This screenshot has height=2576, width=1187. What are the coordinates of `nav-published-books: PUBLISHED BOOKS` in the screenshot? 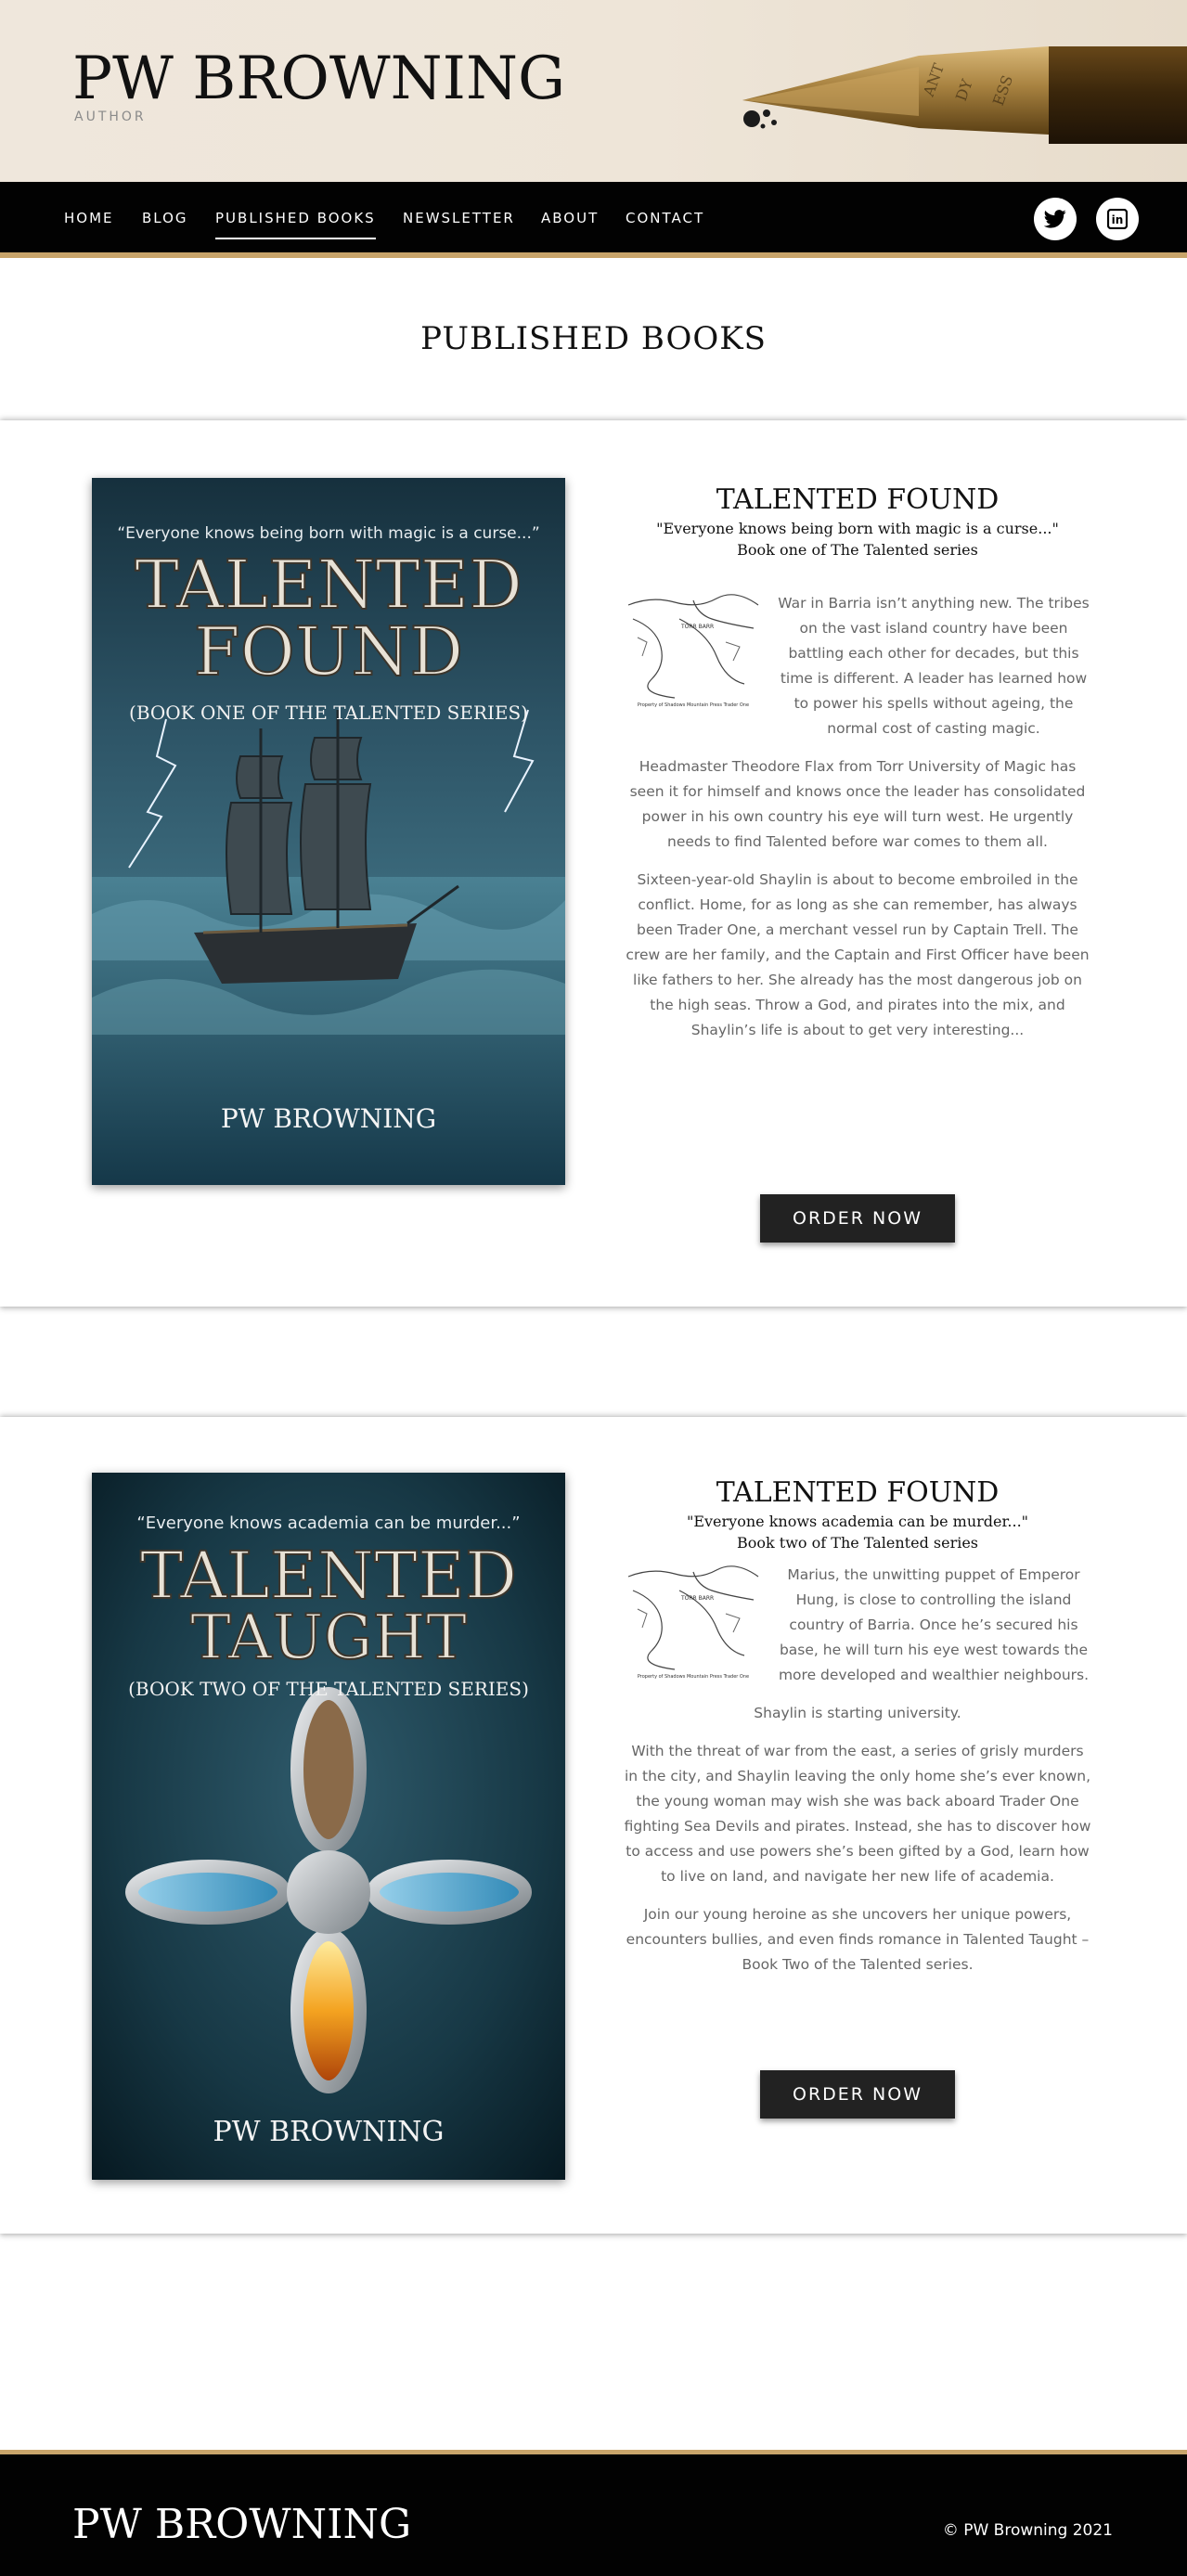 It's located at (295, 225).